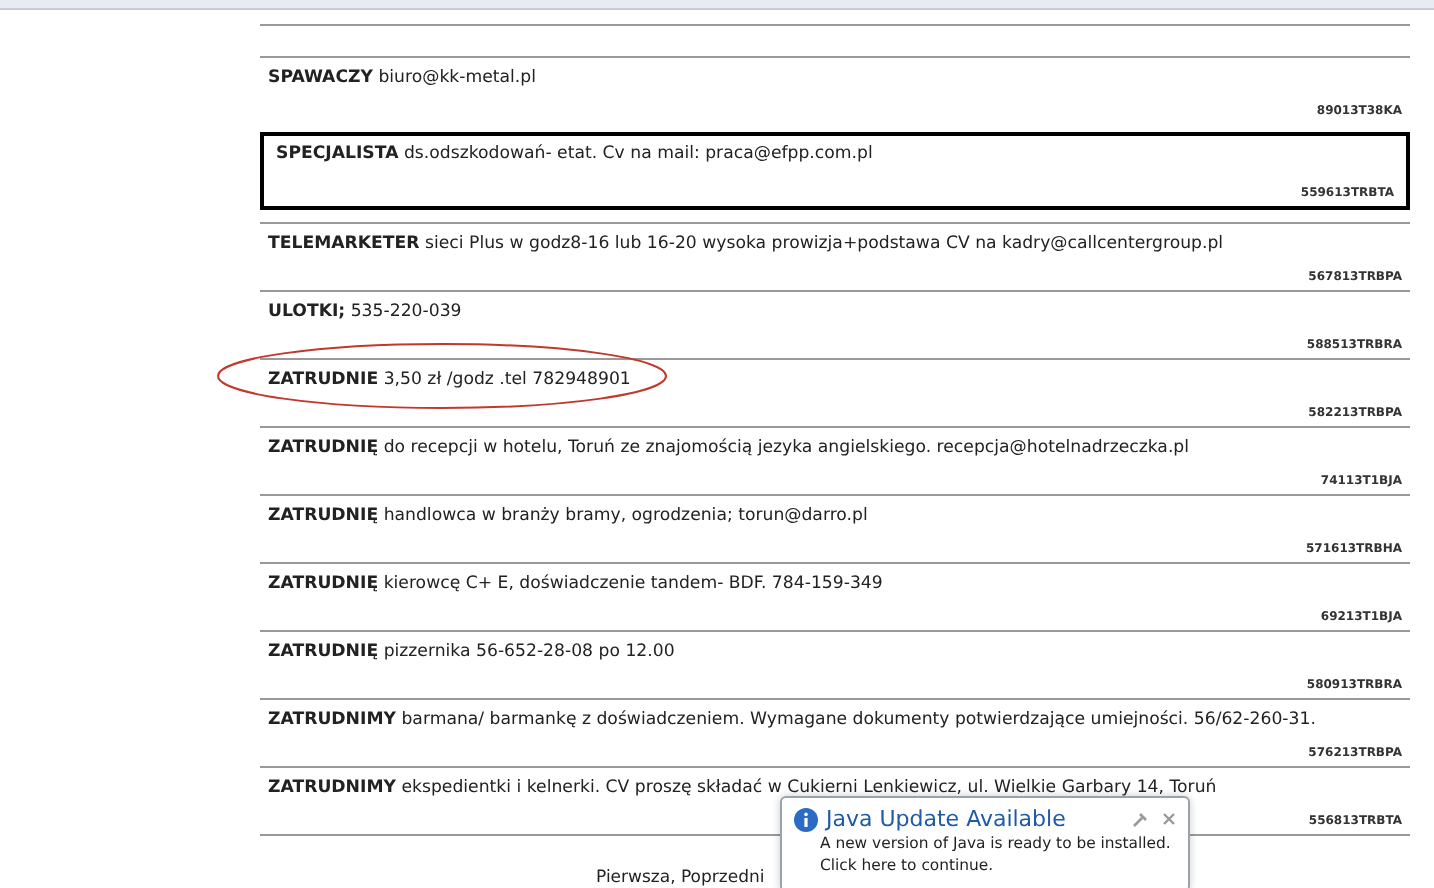 The image size is (1434, 888). I want to click on wrench-icon, so click(1140, 819).